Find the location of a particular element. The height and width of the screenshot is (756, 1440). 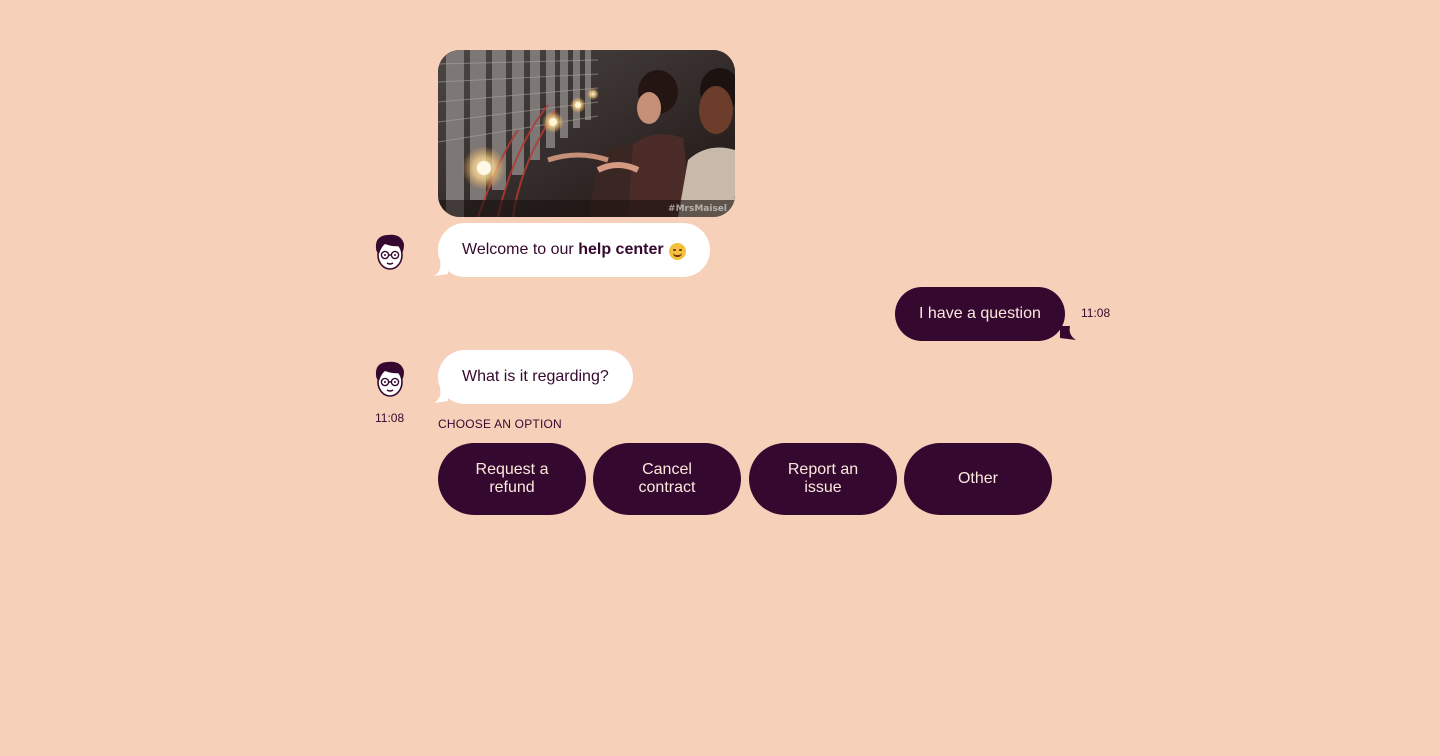

question-message-text: What is it regarding? is located at coordinates (535, 376).